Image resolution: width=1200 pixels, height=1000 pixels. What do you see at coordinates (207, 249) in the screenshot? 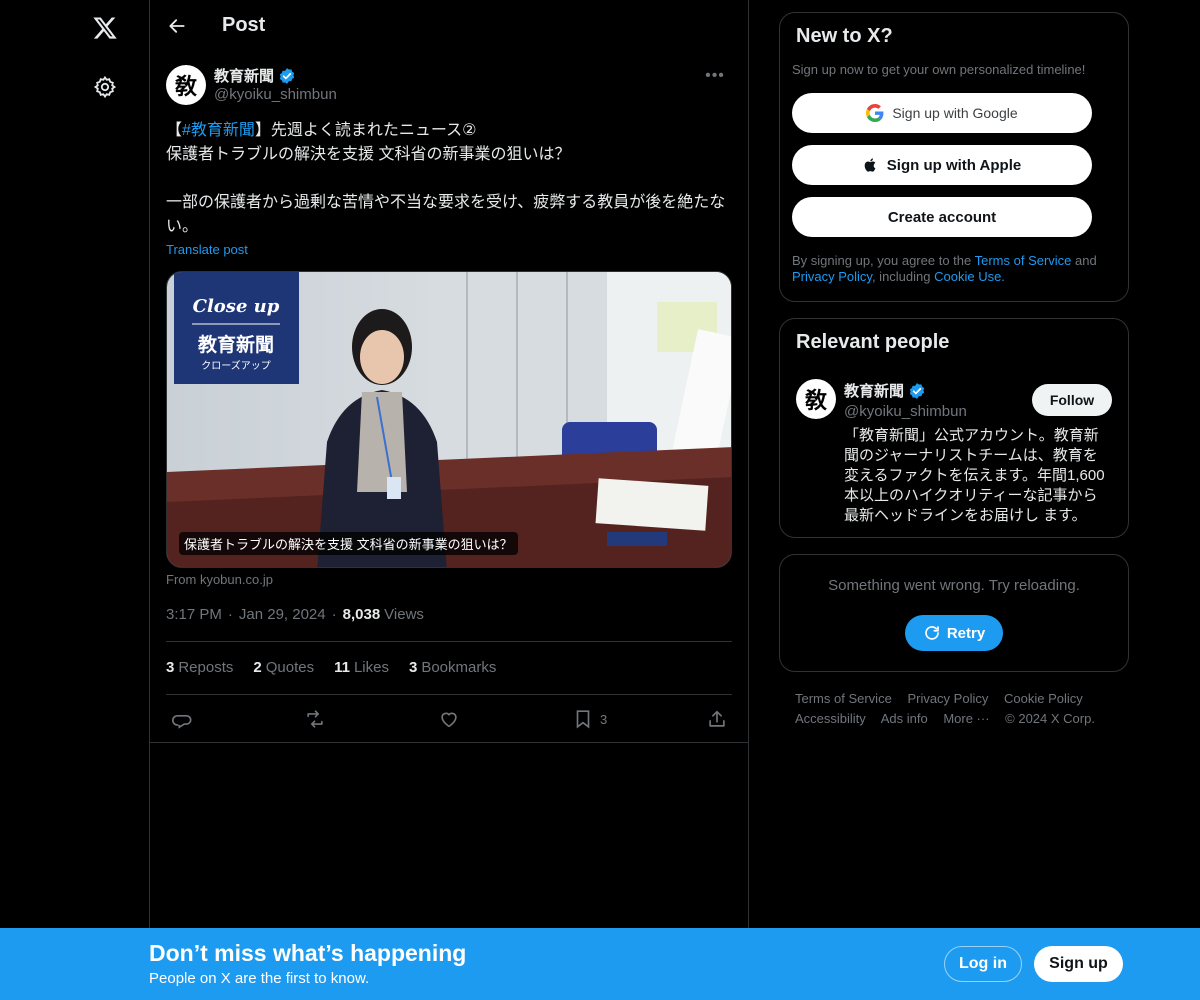
I see `translate-post-link: Translate post` at bounding box center [207, 249].